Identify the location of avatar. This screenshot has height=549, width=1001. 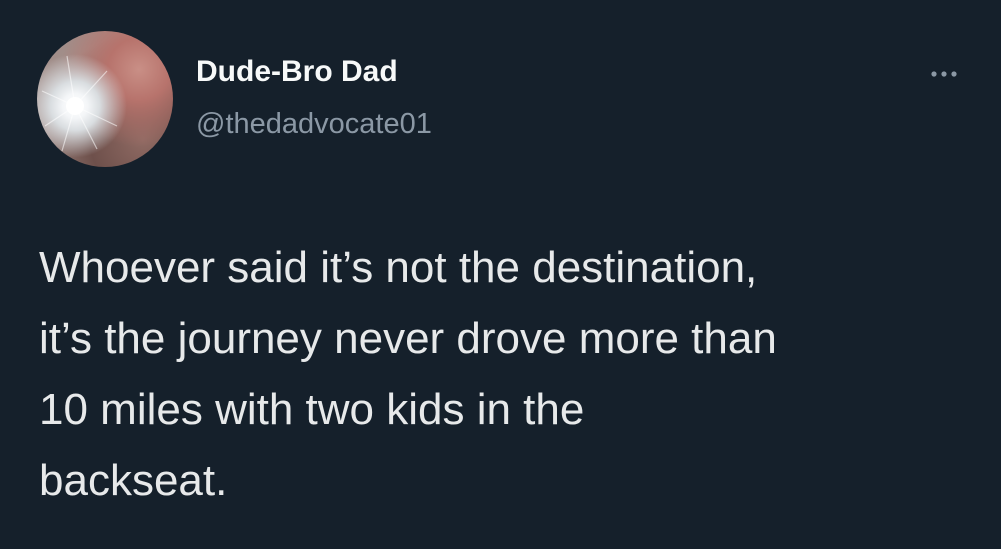
(105, 99).